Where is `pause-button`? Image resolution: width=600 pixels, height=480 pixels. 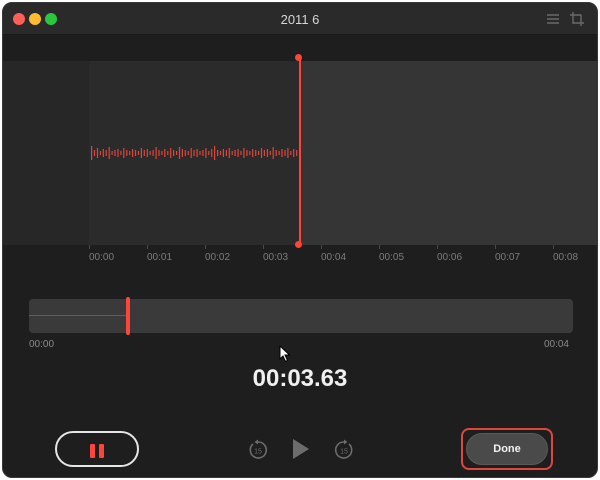
pause-button is located at coordinates (97, 449).